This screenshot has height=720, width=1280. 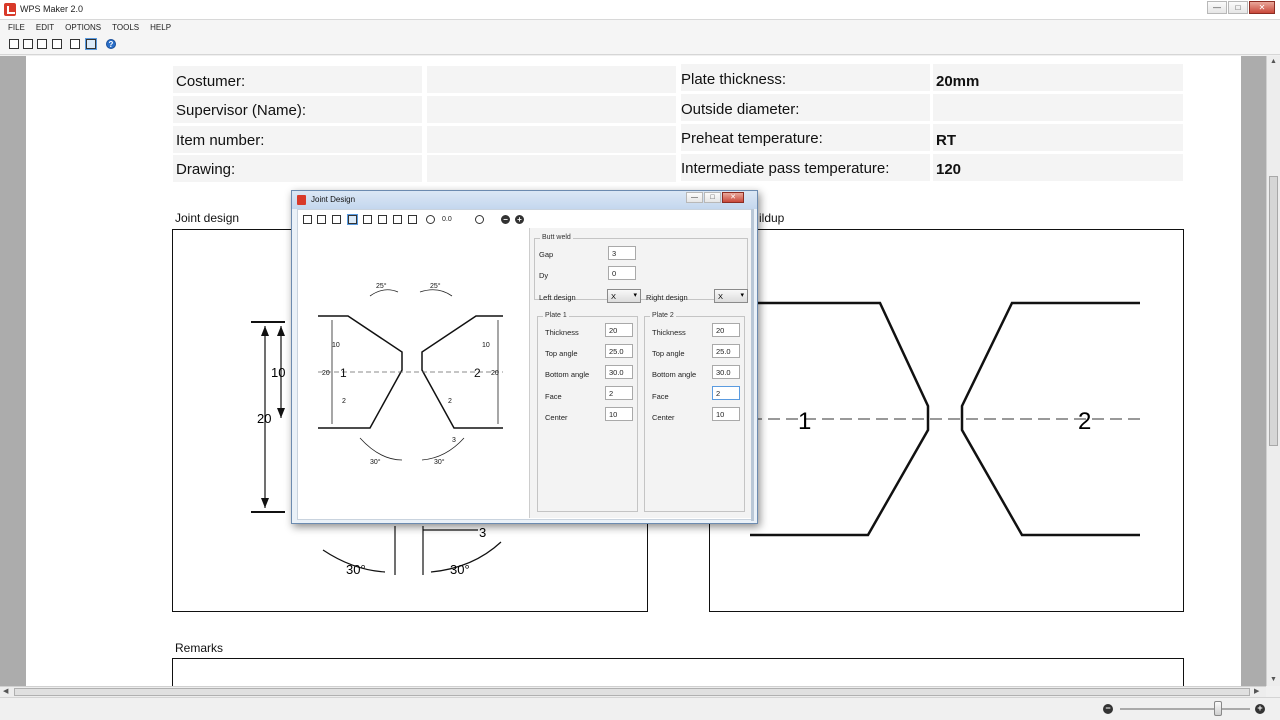 I want to click on zoom-slider-track, so click(x=1185, y=709).